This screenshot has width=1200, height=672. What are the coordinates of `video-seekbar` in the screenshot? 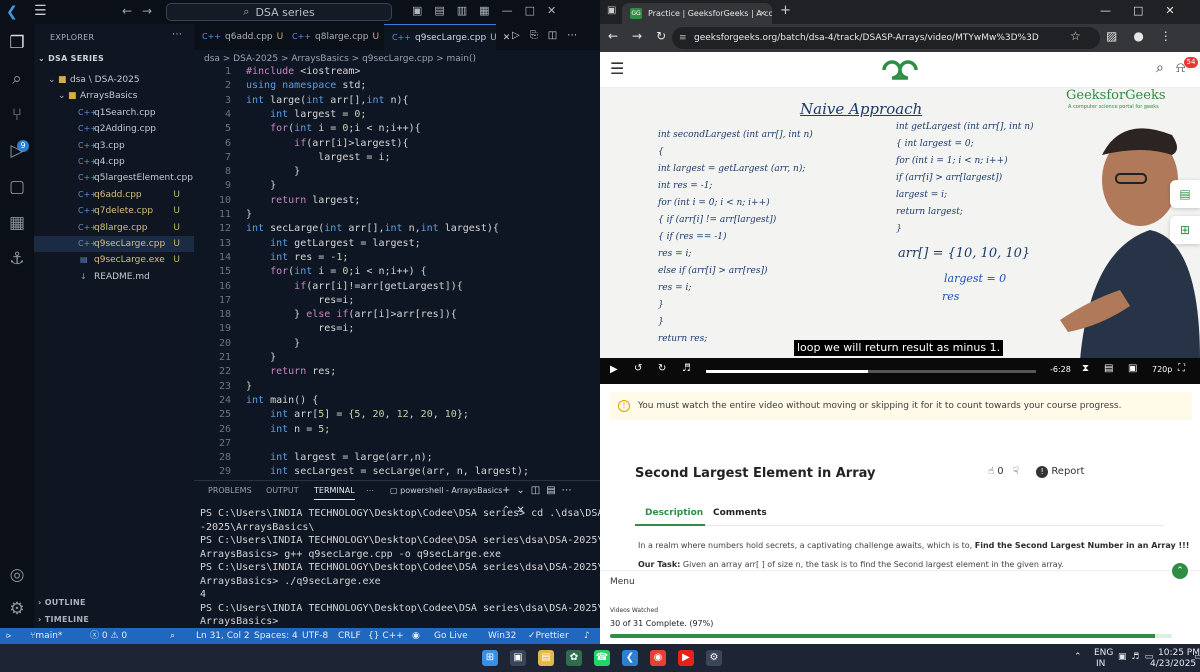 It's located at (871, 371).